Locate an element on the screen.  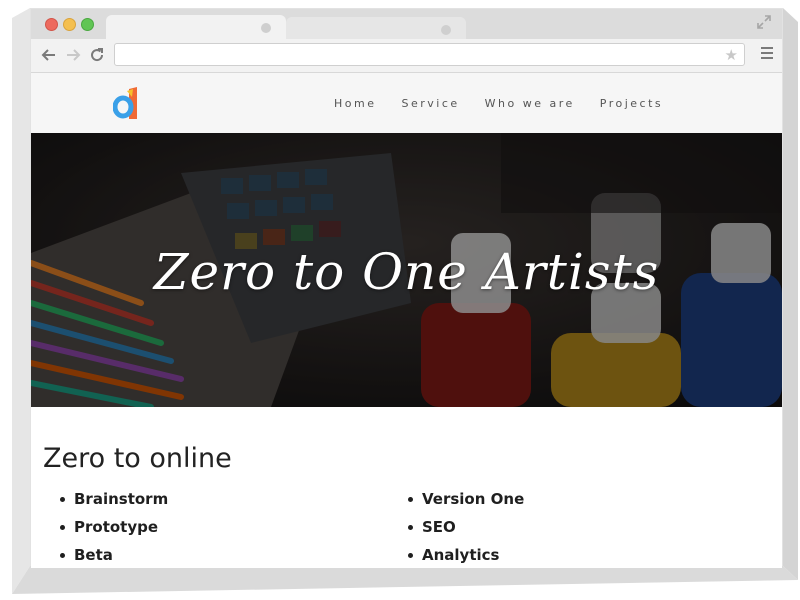
address-bar: ★ is located at coordinates (429, 54).